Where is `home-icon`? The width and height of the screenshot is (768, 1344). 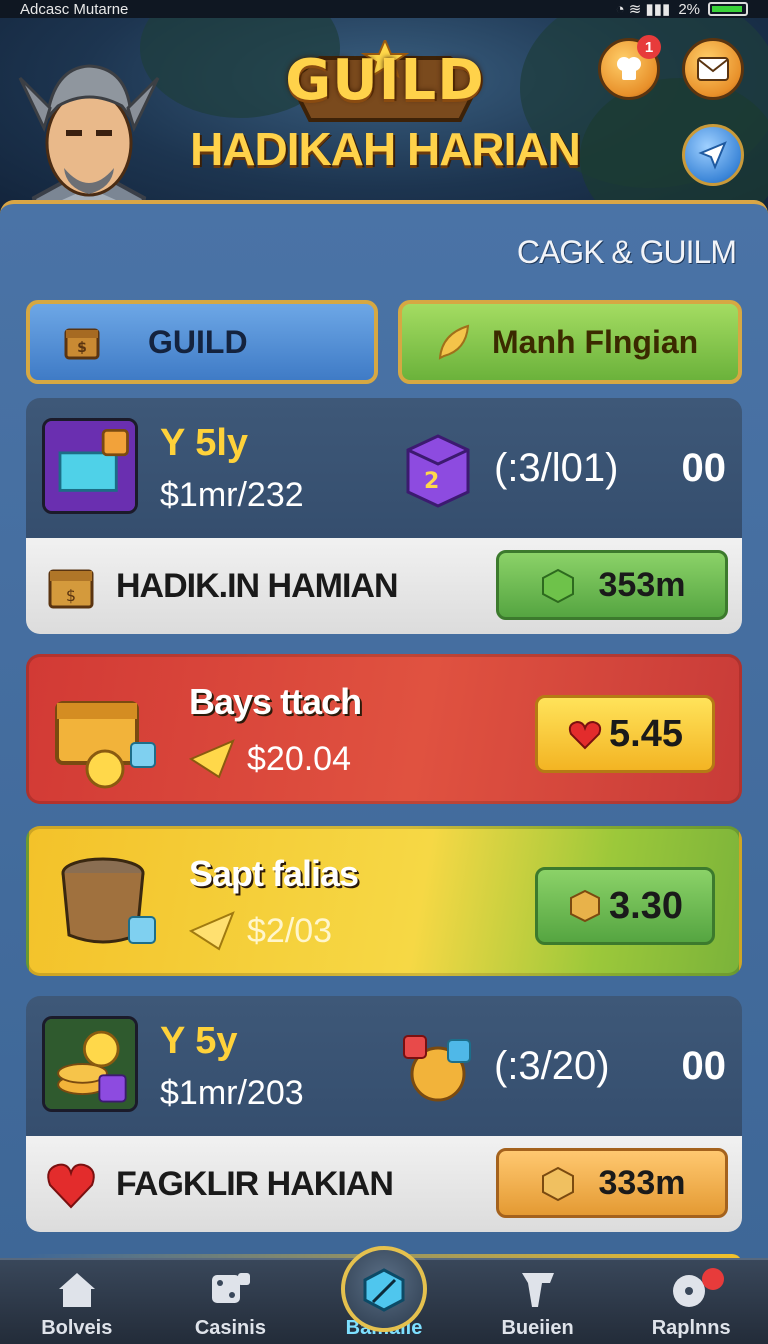
home-icon is located at coordinates (76, 1290).